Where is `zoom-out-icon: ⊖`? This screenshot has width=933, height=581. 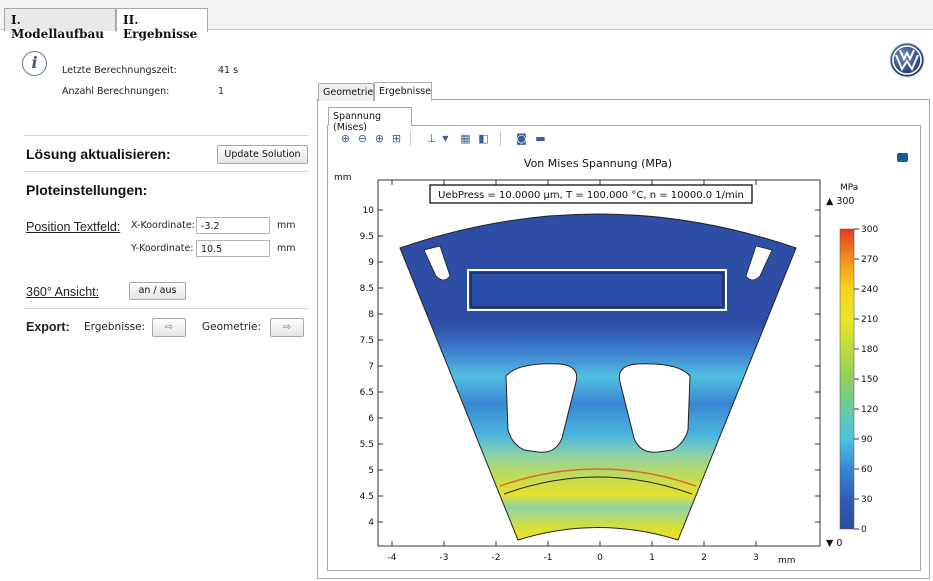
zoom-out-icon: ⊖ is located at coordinates (362, 138).